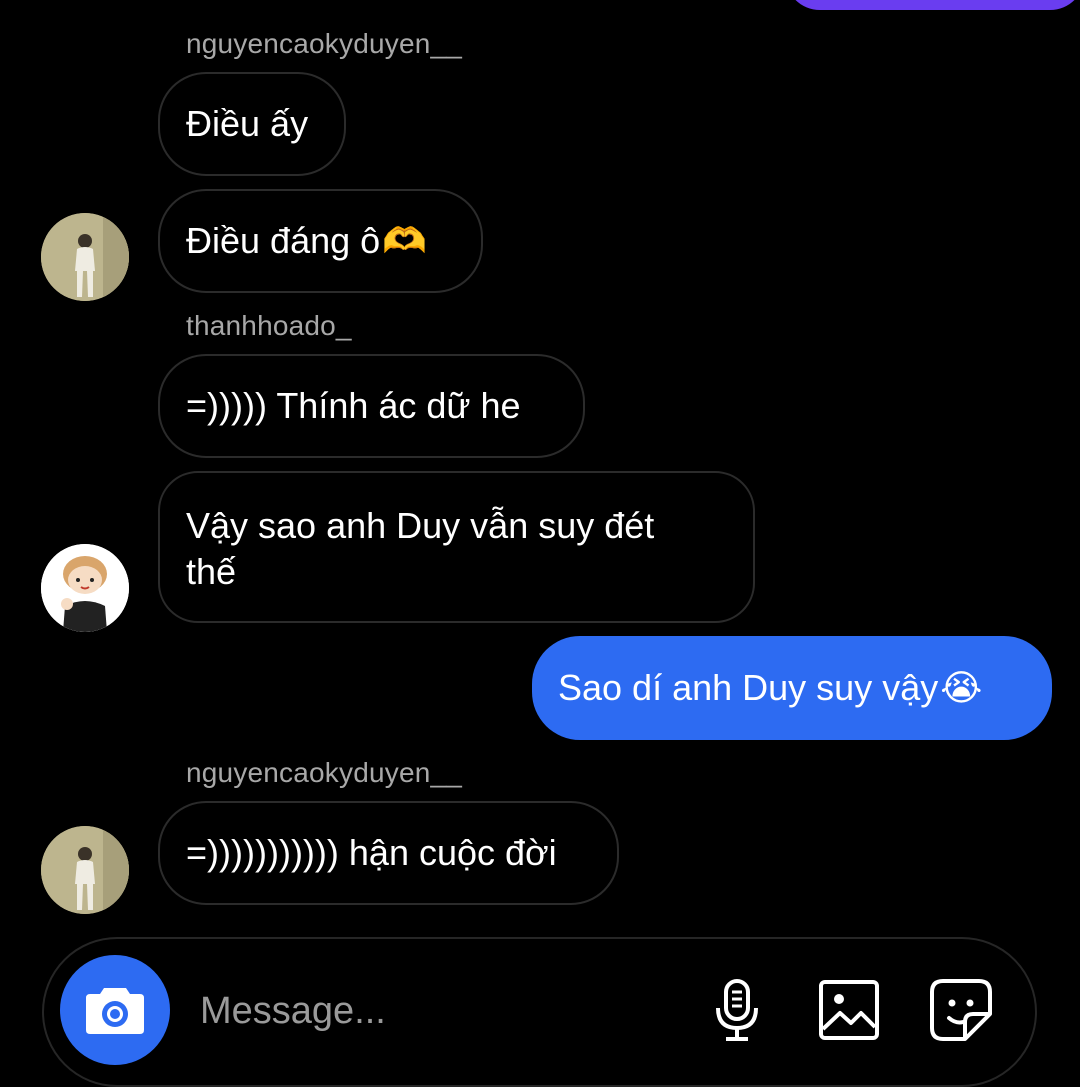 The height and width of the screenshot is (1087, 1080). Describe the element at coordinates (420, 548) in the screenshot. I see `message-text: Vậy sao anh Duy vẫn suy đét thế` at that location.